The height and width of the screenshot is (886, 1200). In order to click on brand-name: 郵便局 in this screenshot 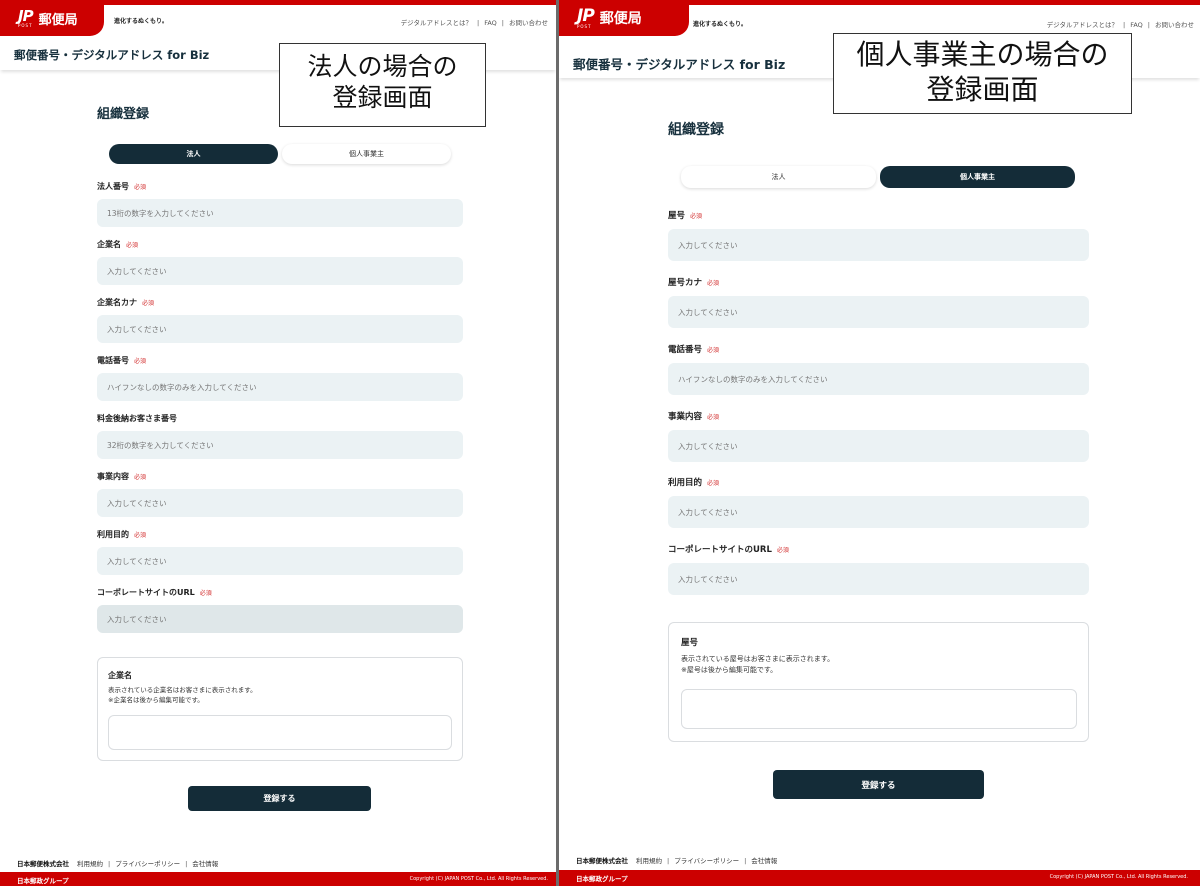, I will do `click(58, 18)`.